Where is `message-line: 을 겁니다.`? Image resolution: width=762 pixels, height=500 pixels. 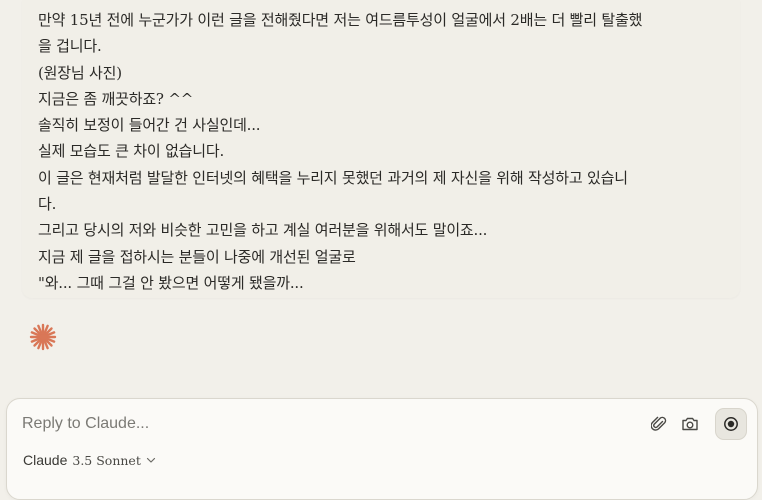
message-line: 을 겁니다. is located at coordinates (70, 46).